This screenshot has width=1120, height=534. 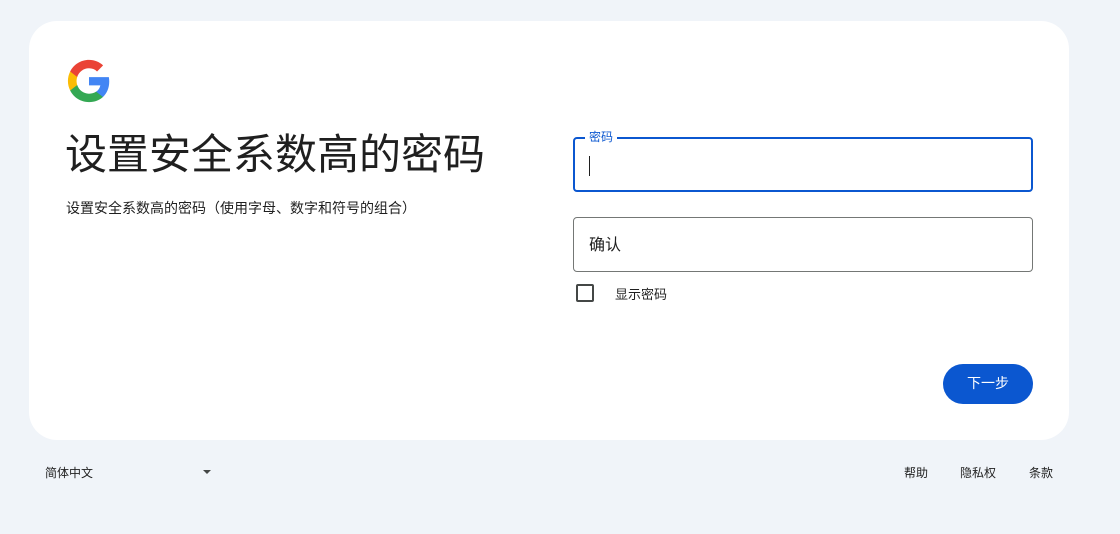 I want to click on terms-link: 条款, so click(x=1041, y=472).